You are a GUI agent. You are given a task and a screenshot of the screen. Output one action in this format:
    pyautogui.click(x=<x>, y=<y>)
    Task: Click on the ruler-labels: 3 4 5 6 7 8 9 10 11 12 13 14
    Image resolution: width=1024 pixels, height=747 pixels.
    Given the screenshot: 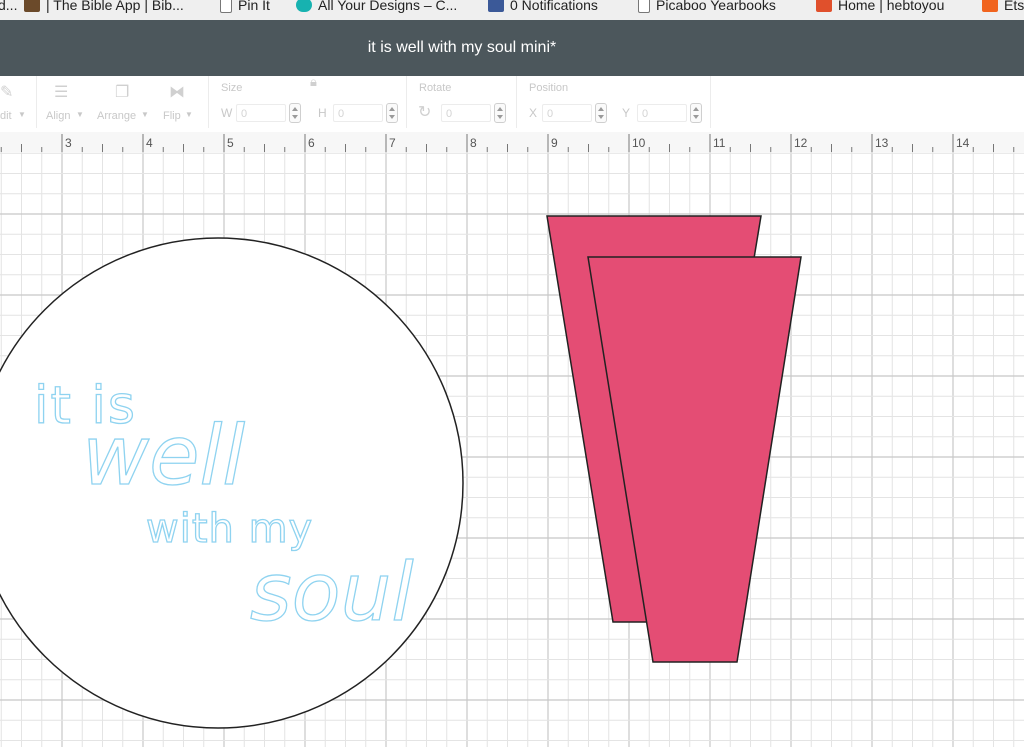 What is the action you would take?
    pyautogui.click(x=517, y=143)
    